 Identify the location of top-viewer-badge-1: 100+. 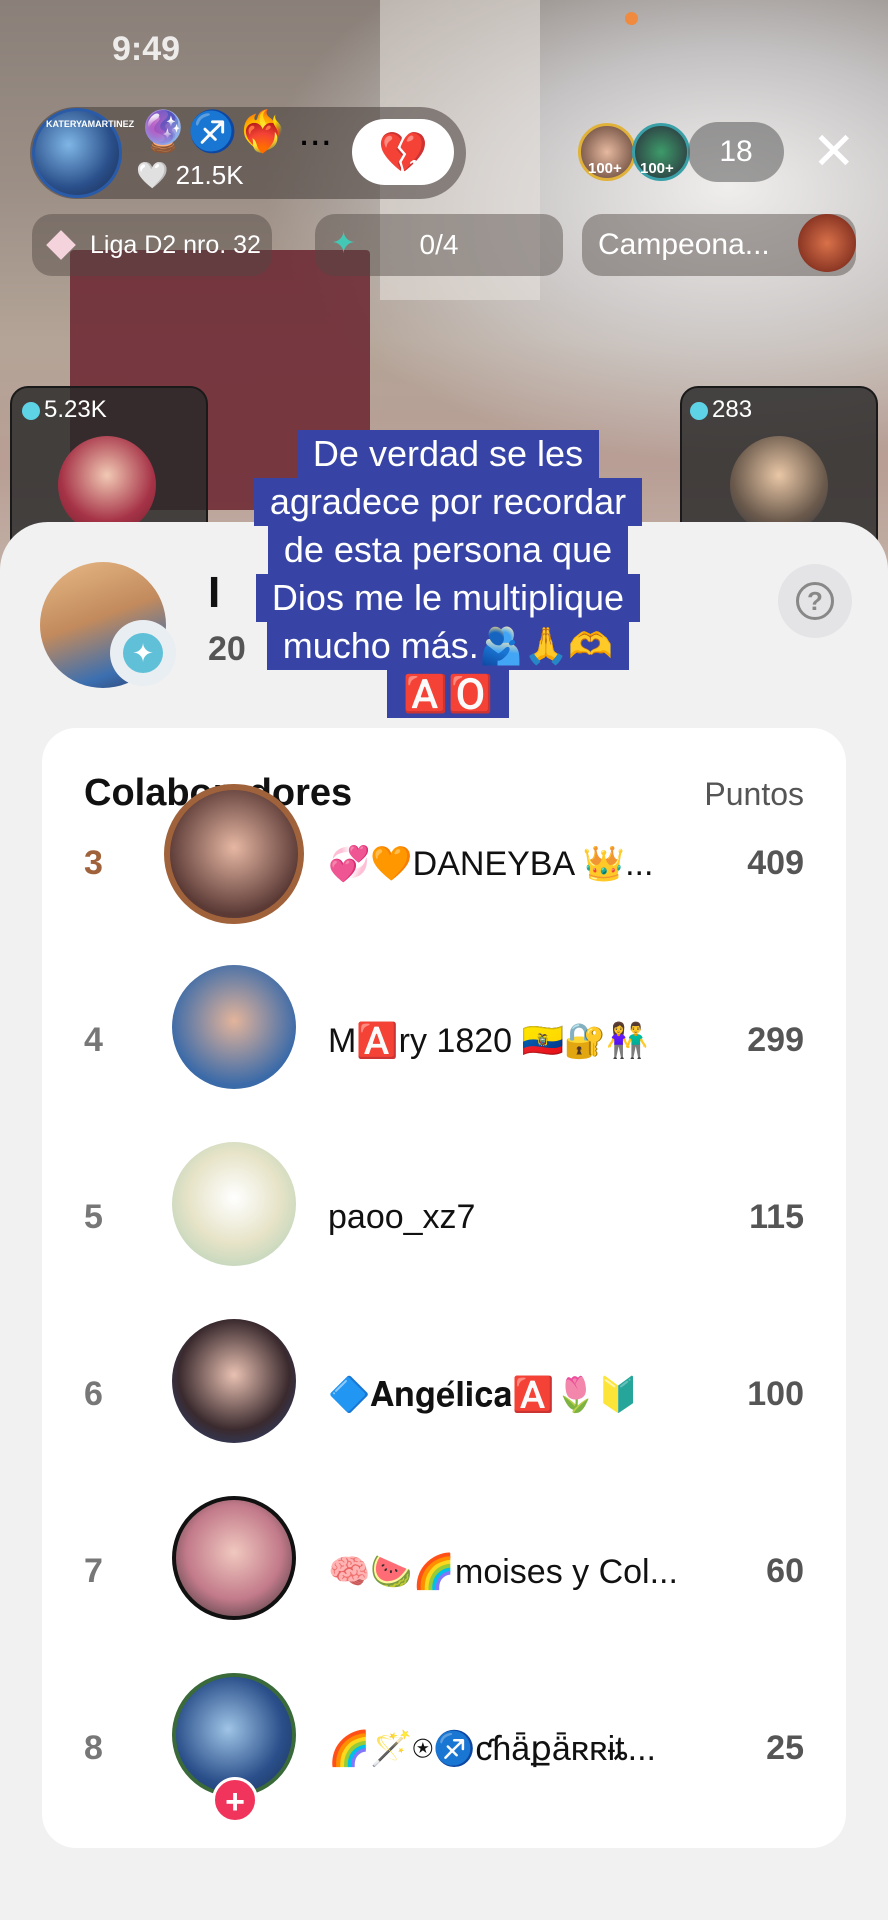
(605, 168).